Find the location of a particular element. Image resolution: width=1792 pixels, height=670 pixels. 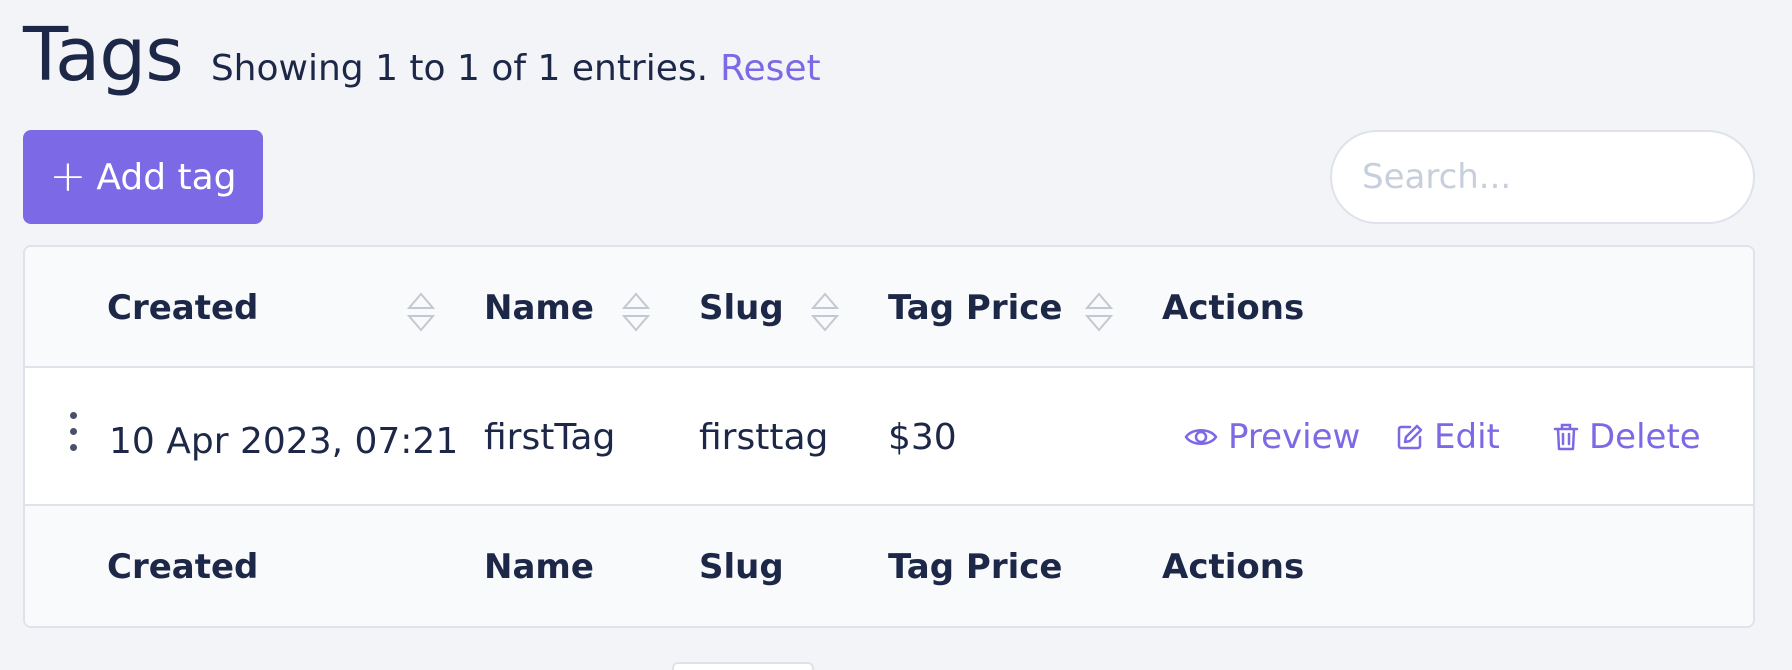

trash-icon is located at coordinates (1566, 437).